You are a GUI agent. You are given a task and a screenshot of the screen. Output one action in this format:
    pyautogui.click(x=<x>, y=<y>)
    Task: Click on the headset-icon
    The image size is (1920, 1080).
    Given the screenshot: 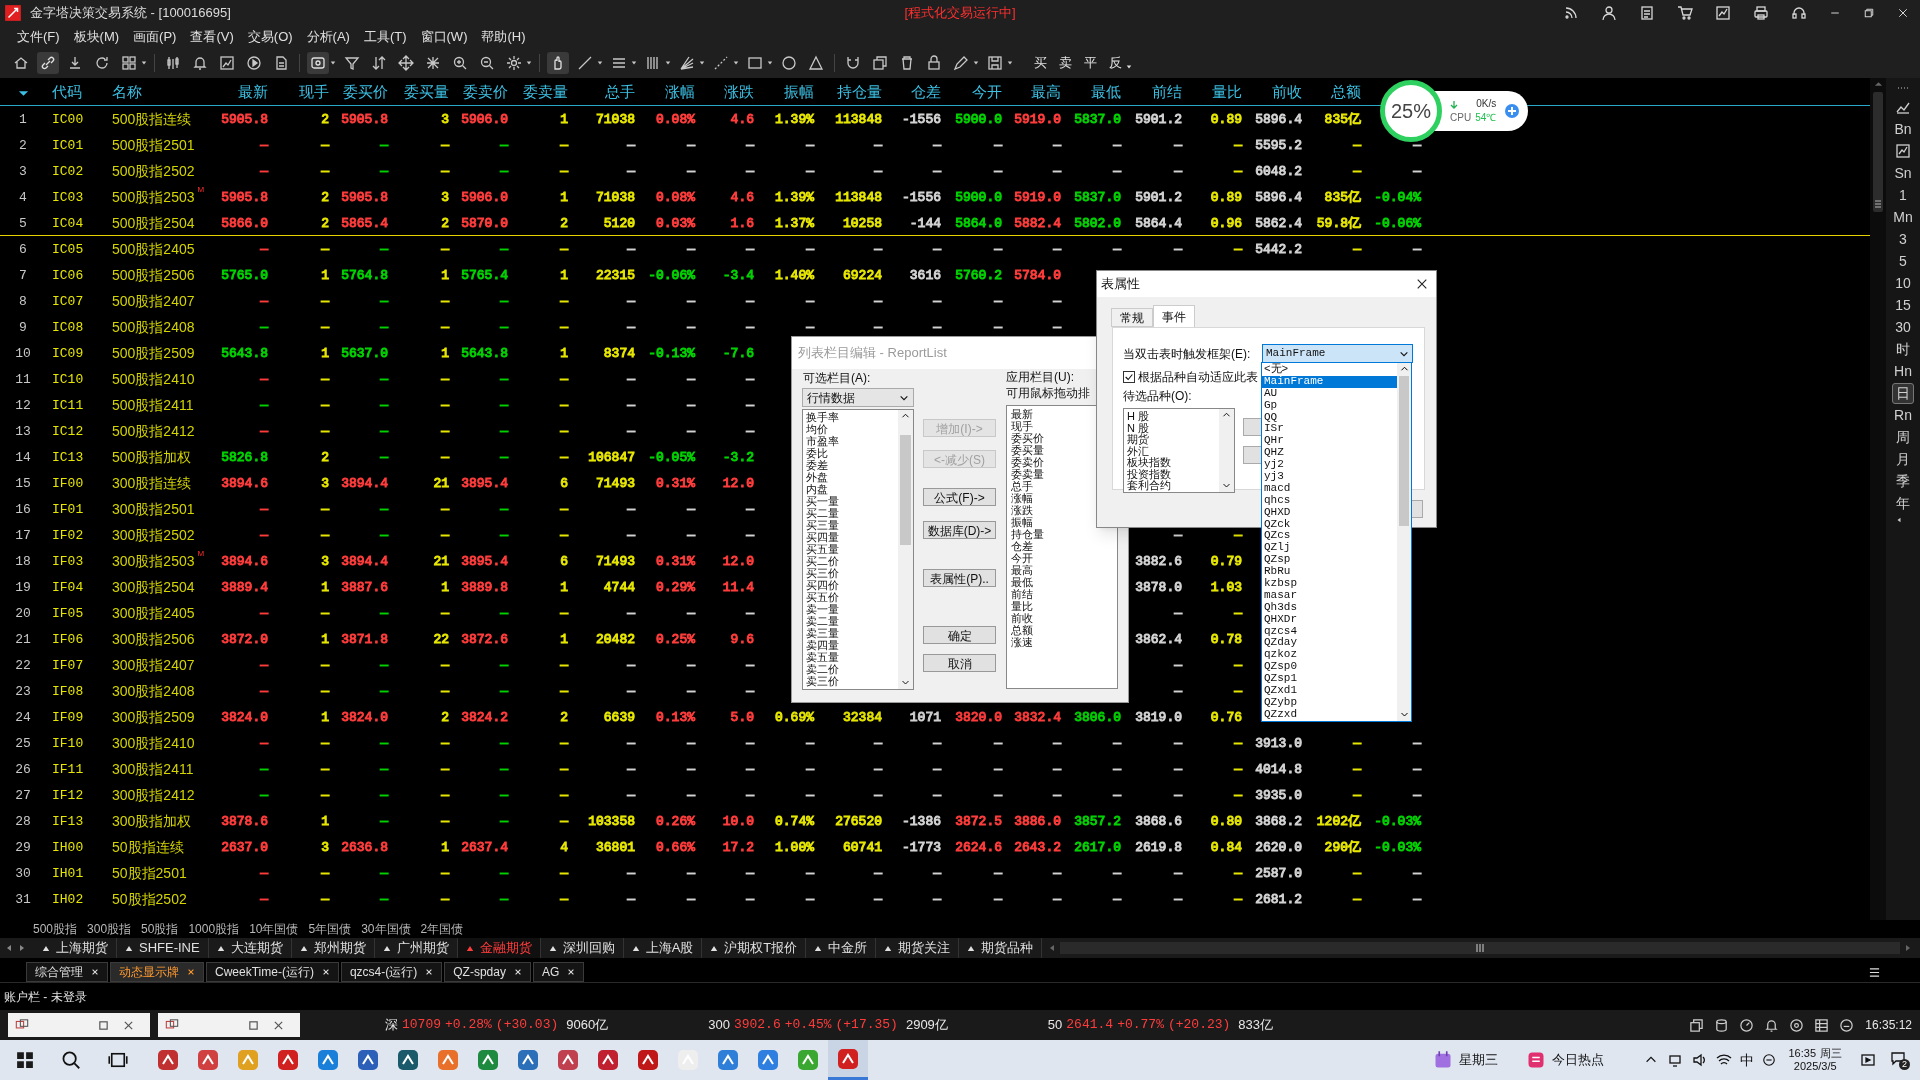 What is the action you would take?
    pyautogui.click(x=1799, y=13)
    